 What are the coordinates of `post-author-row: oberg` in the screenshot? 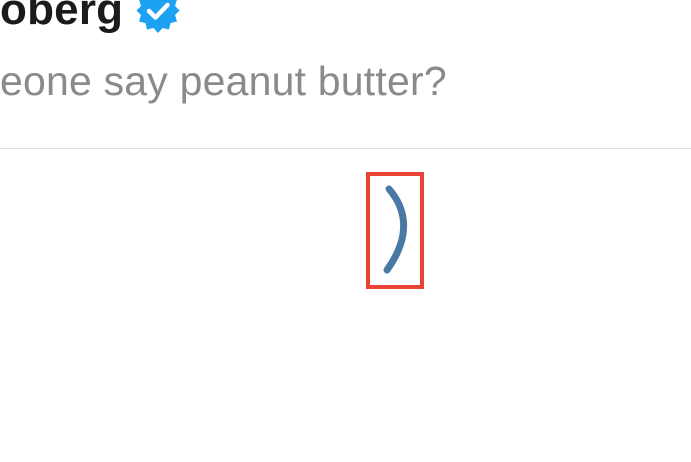 It's located at (90, 19).